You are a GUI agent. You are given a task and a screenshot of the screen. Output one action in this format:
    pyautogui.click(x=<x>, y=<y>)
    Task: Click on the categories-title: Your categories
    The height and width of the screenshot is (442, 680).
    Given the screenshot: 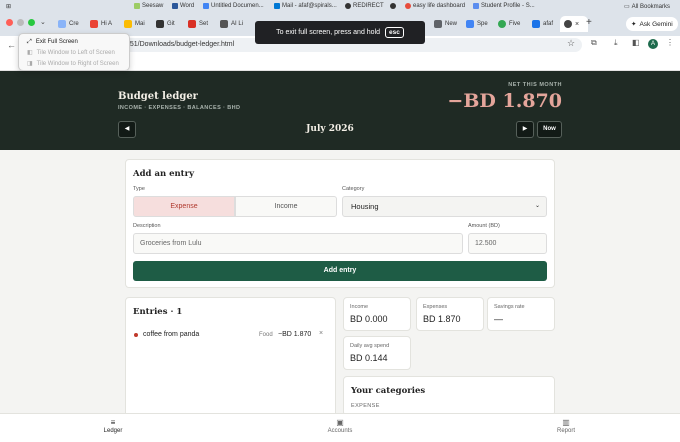 What is the action you would take?
    pyautogui.click(x=388, y=391)
    